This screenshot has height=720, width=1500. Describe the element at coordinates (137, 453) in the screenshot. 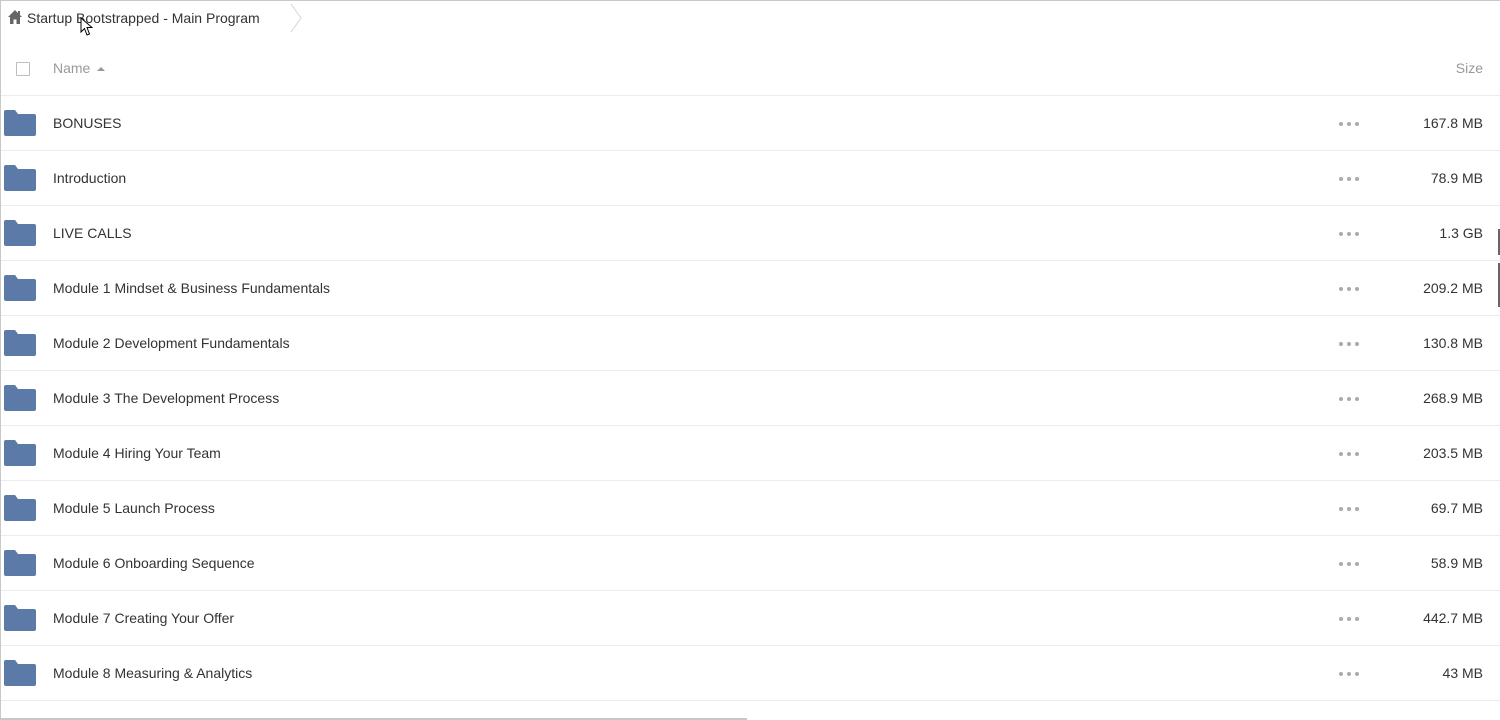

I see `file-name: Module 4 Hiring Your Team` at that location.